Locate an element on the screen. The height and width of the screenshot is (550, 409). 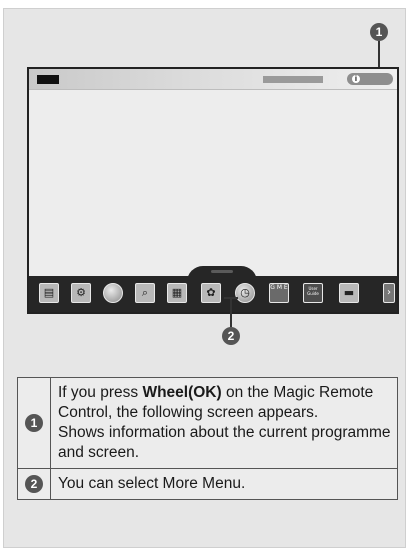
row-number-cell: 1 is located at coordinates (34, 423).